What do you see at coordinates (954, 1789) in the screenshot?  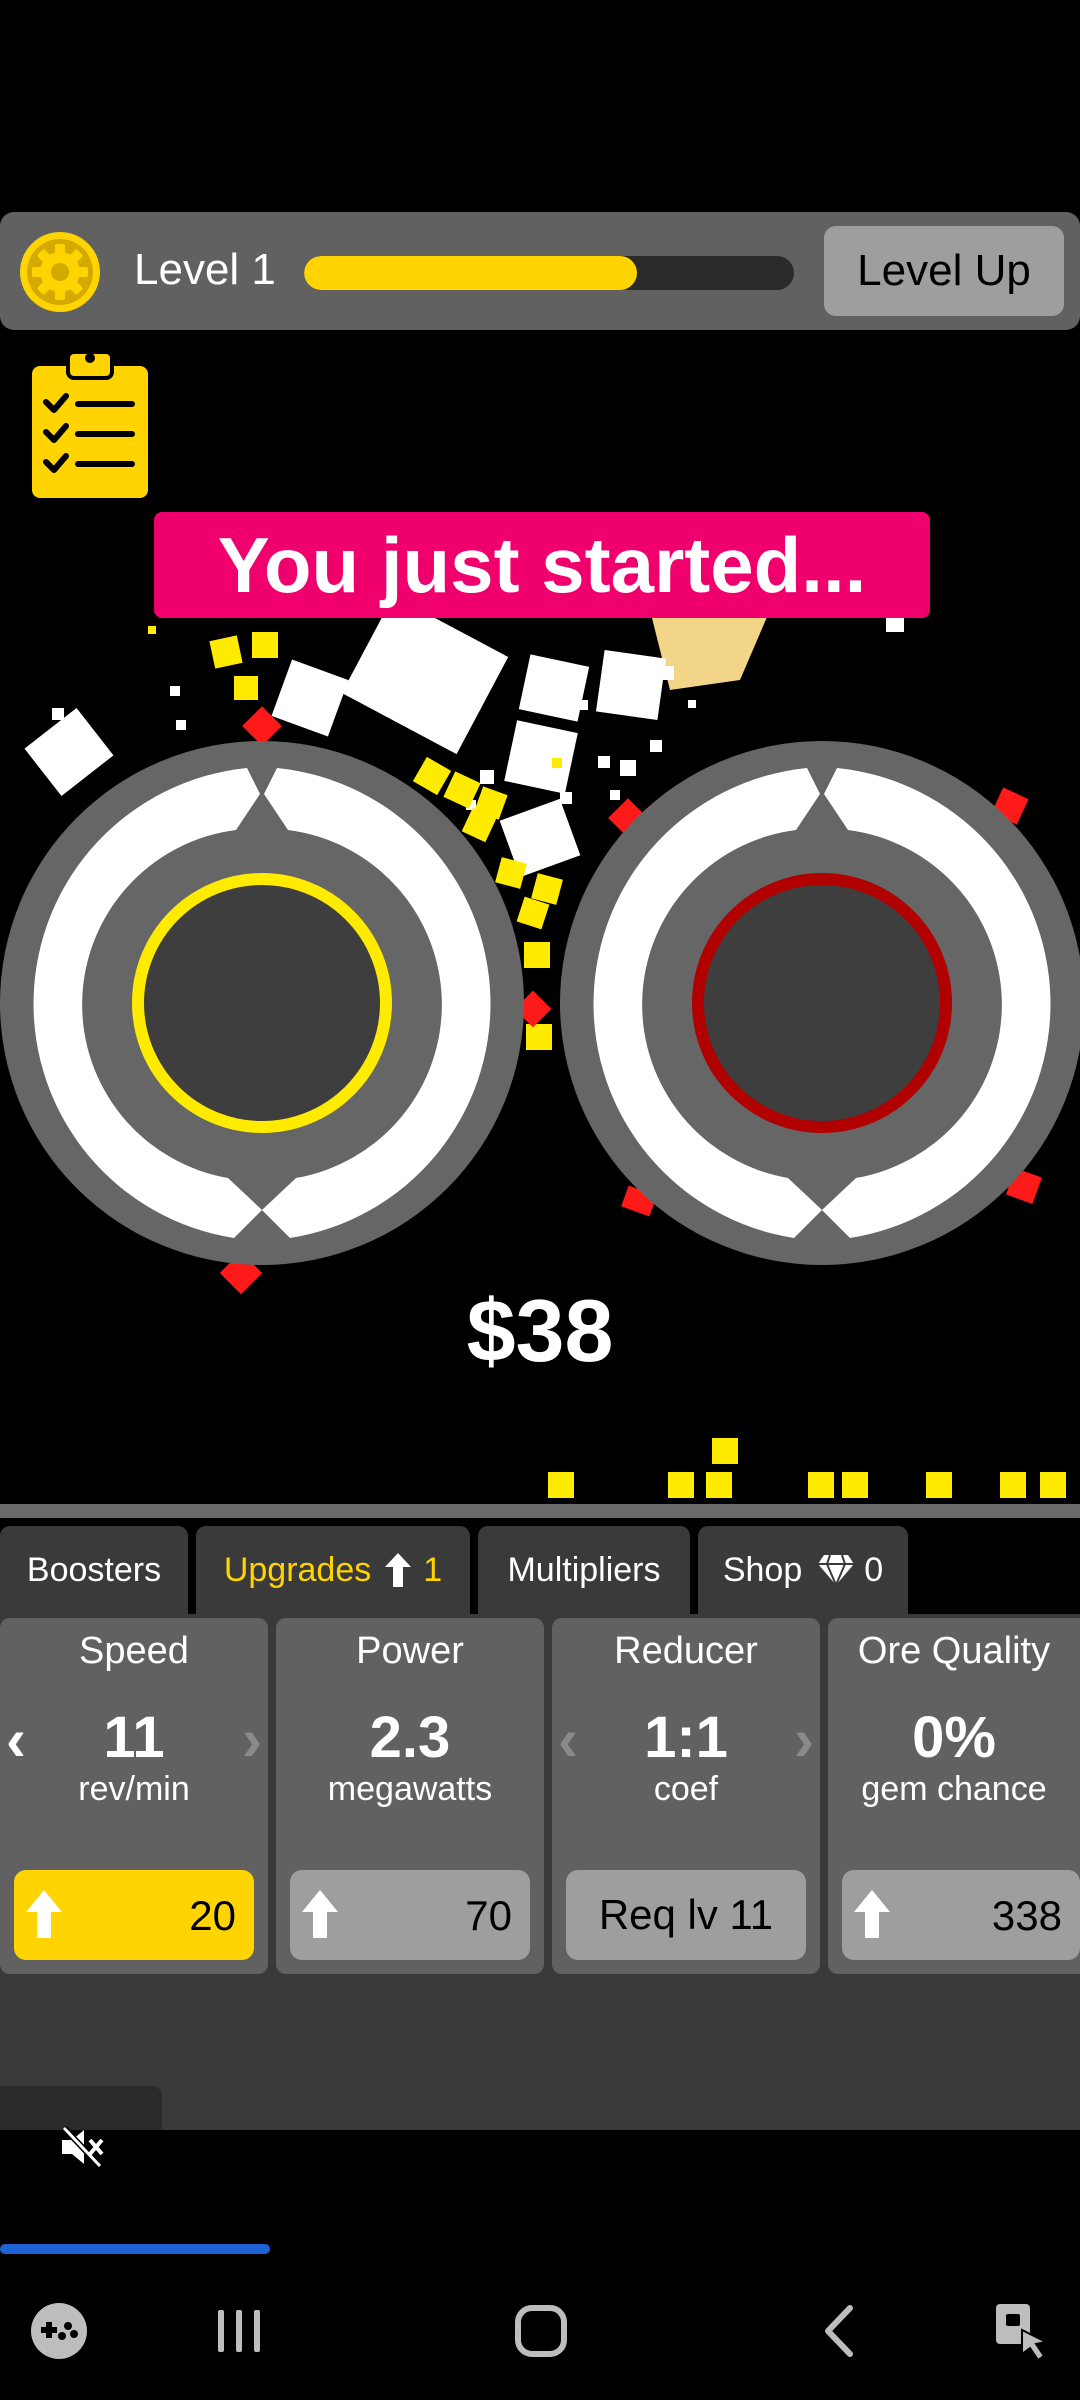 I see `card-unit: gem chance` at bounding box center [954, 1789].